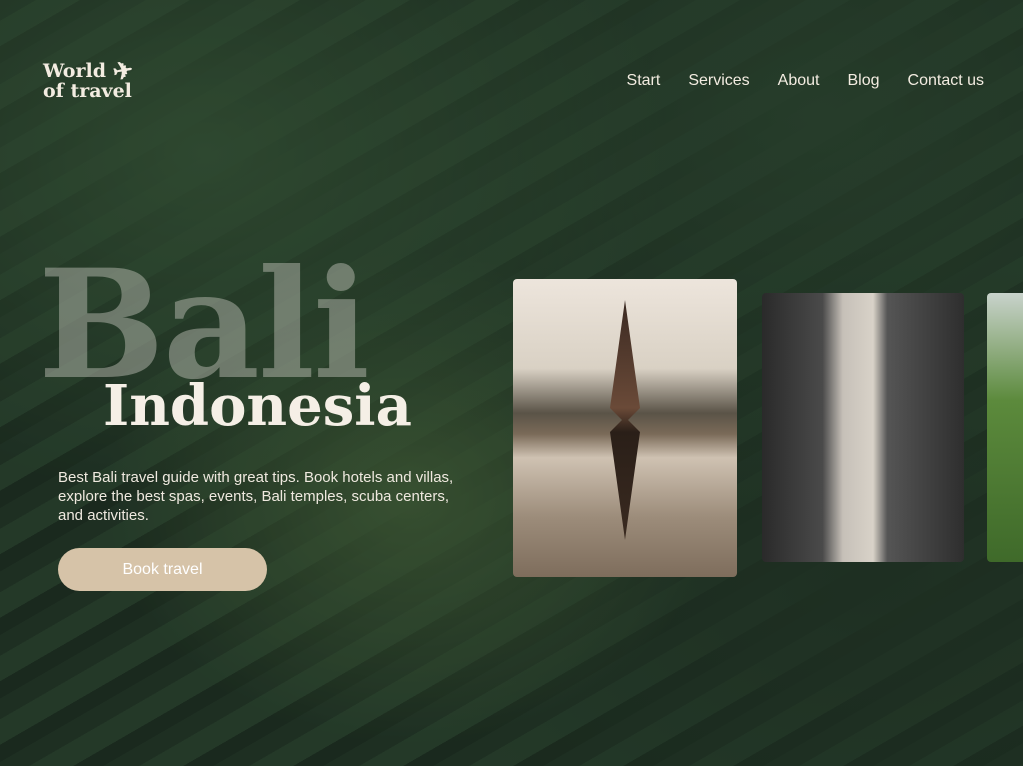 This screenshot has height=766, width=1023. Describe the element at coordinates (863, 81) in the screenshot. I see `nav-blog: Blog` at that location.